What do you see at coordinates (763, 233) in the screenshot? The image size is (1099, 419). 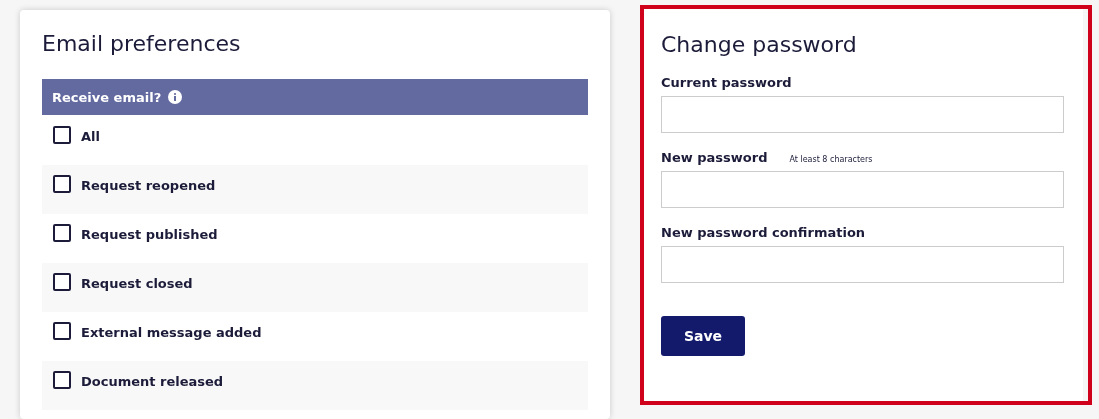 I see `field-label: New password confirmation` at bounding box center [763, 233].